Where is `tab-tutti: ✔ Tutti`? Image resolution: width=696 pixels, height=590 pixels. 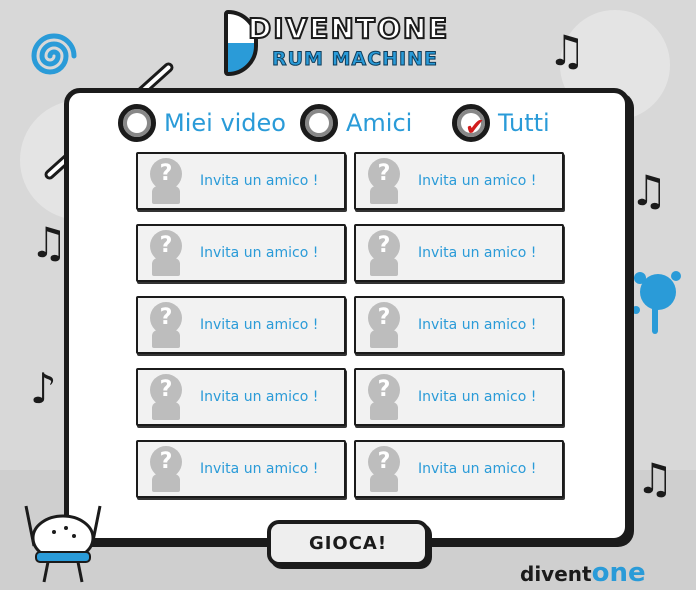
tab-tutti: ✔ Tutti is located at coordinates (501, 123).